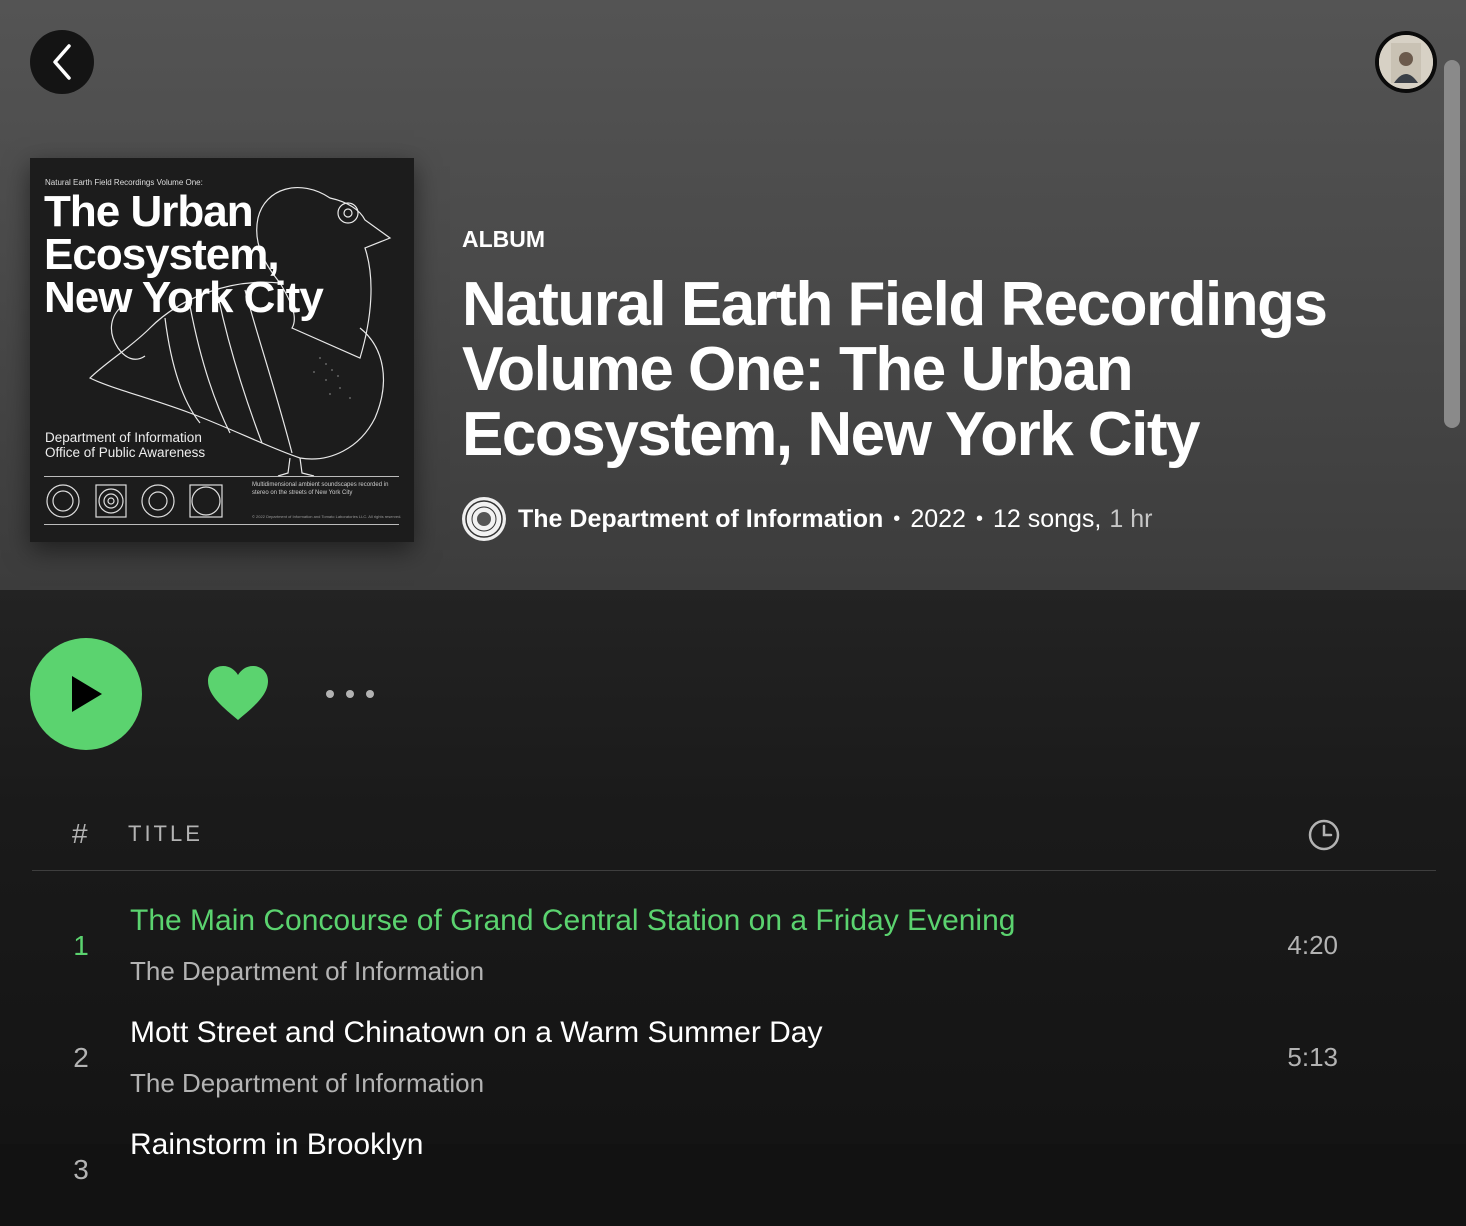 The image size is (1466, 1226). What do you see at coordinates (734, 870) in the screenshot?
I see `tracklist-divider` at bounding box center [734, 870].